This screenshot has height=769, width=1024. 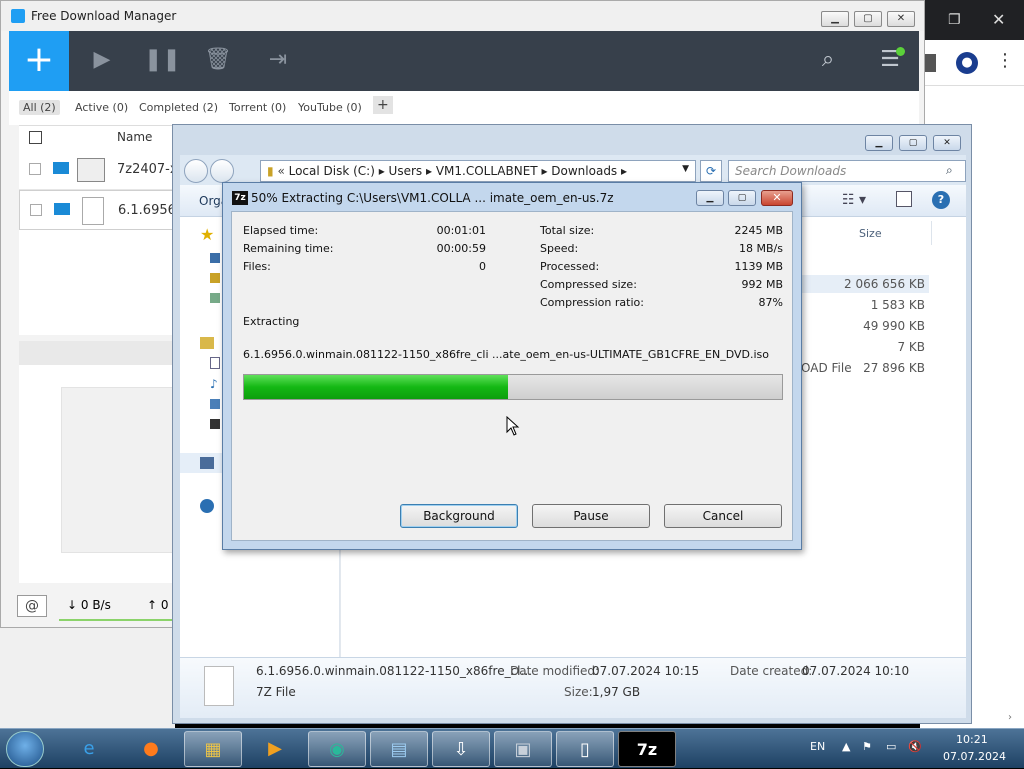 What do you see at coordinates (213, 749) in the screenshot?
I see `file-explorer-icon: ▦` at bounding box center [213, 749].